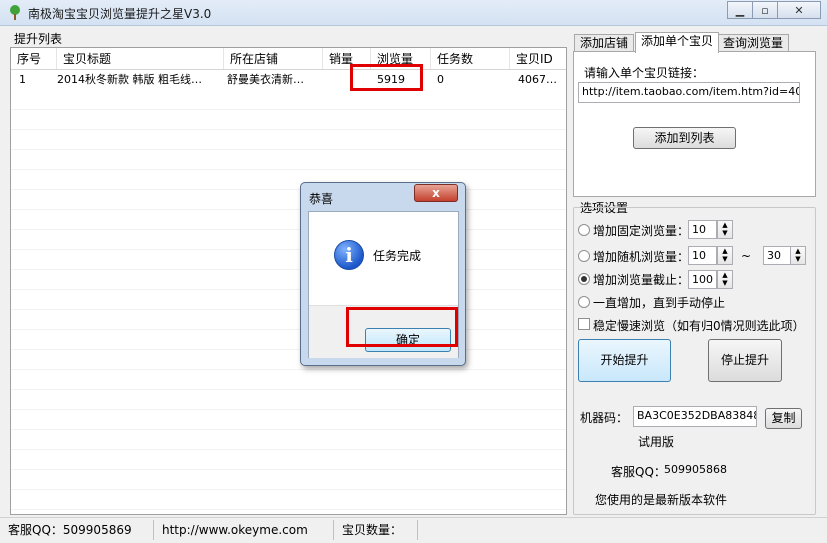 This screenshot has height=543, width=827. What do you see at coordinates (347, 80) in the screenshot?
I see `cell-sales` at bounding box center [347, 80].